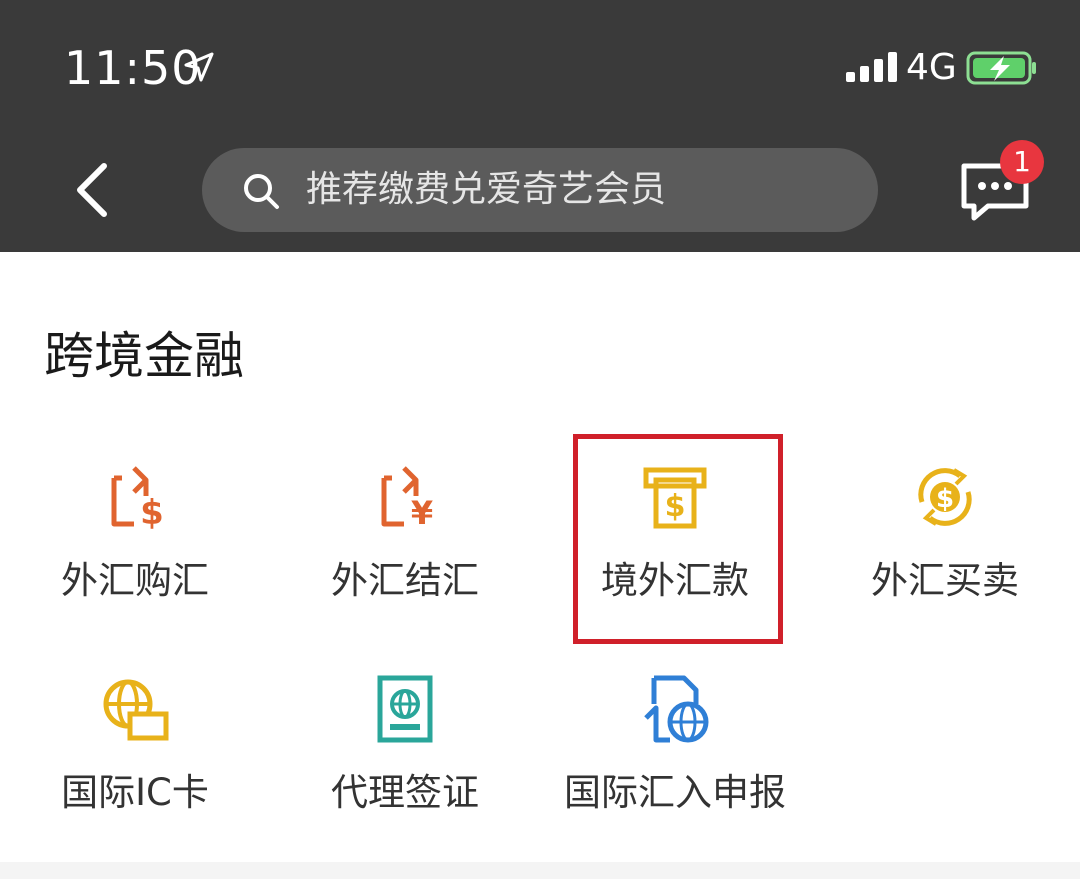  What do you see at coordinates (135, 580) in the screenshot?
I see `tile-label: 外汇购汇` at bounding box center [135, 580].